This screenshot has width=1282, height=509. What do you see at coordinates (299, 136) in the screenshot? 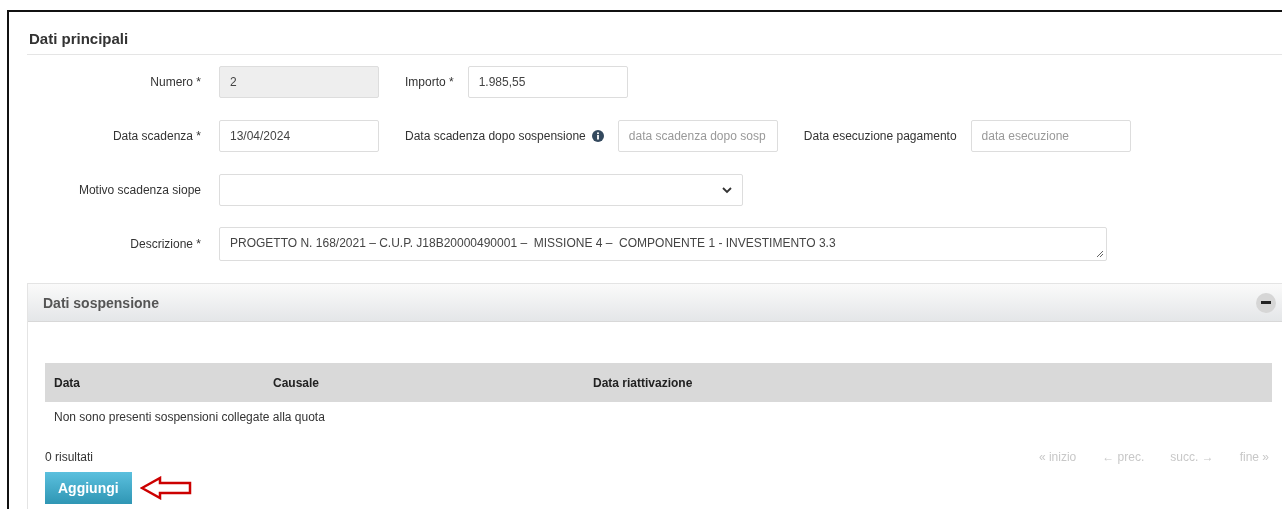
I see `input-field: 13/04/2024` at bounding box center [299, 136].